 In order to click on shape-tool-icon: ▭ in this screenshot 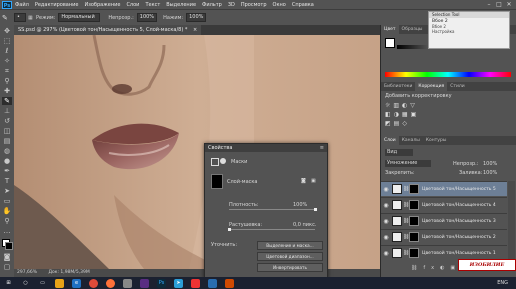, I will do `click(7, 201)`.